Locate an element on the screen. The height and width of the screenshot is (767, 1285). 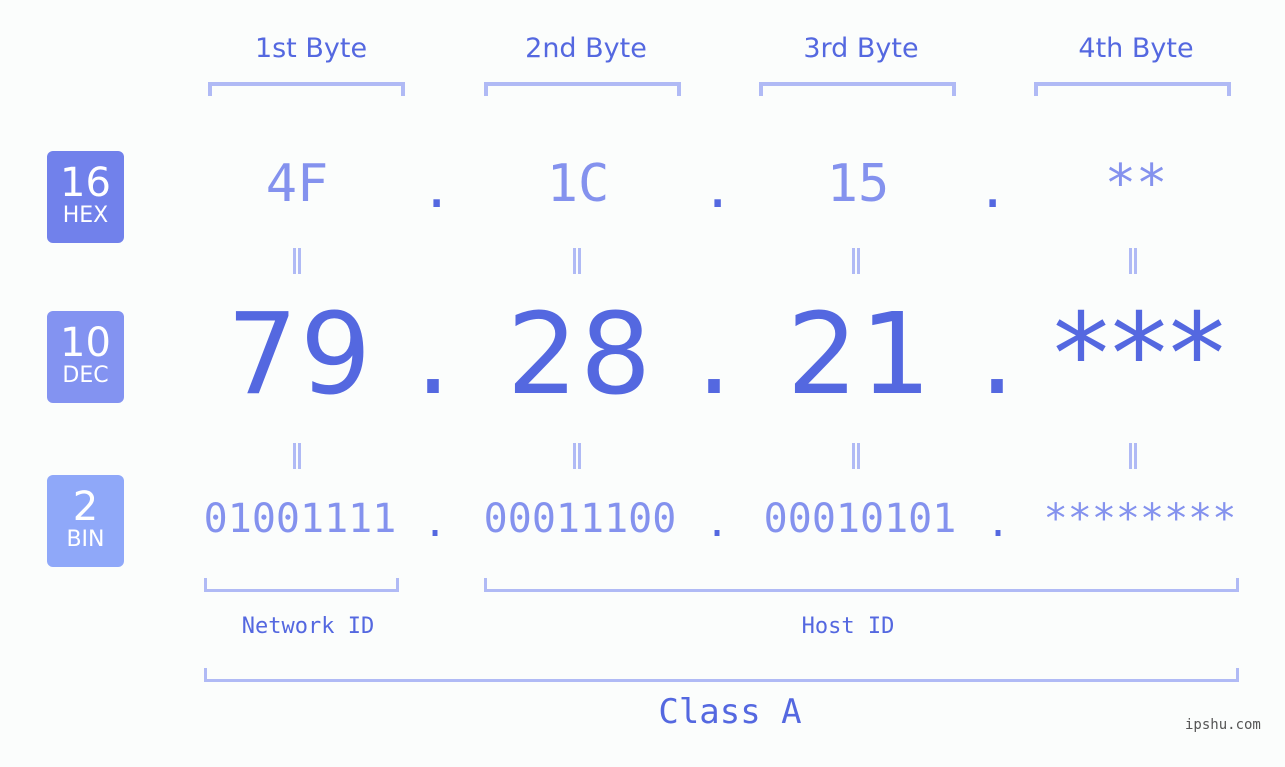
byte-label-3: 3rd Byte is located at coordinates (861, 48).